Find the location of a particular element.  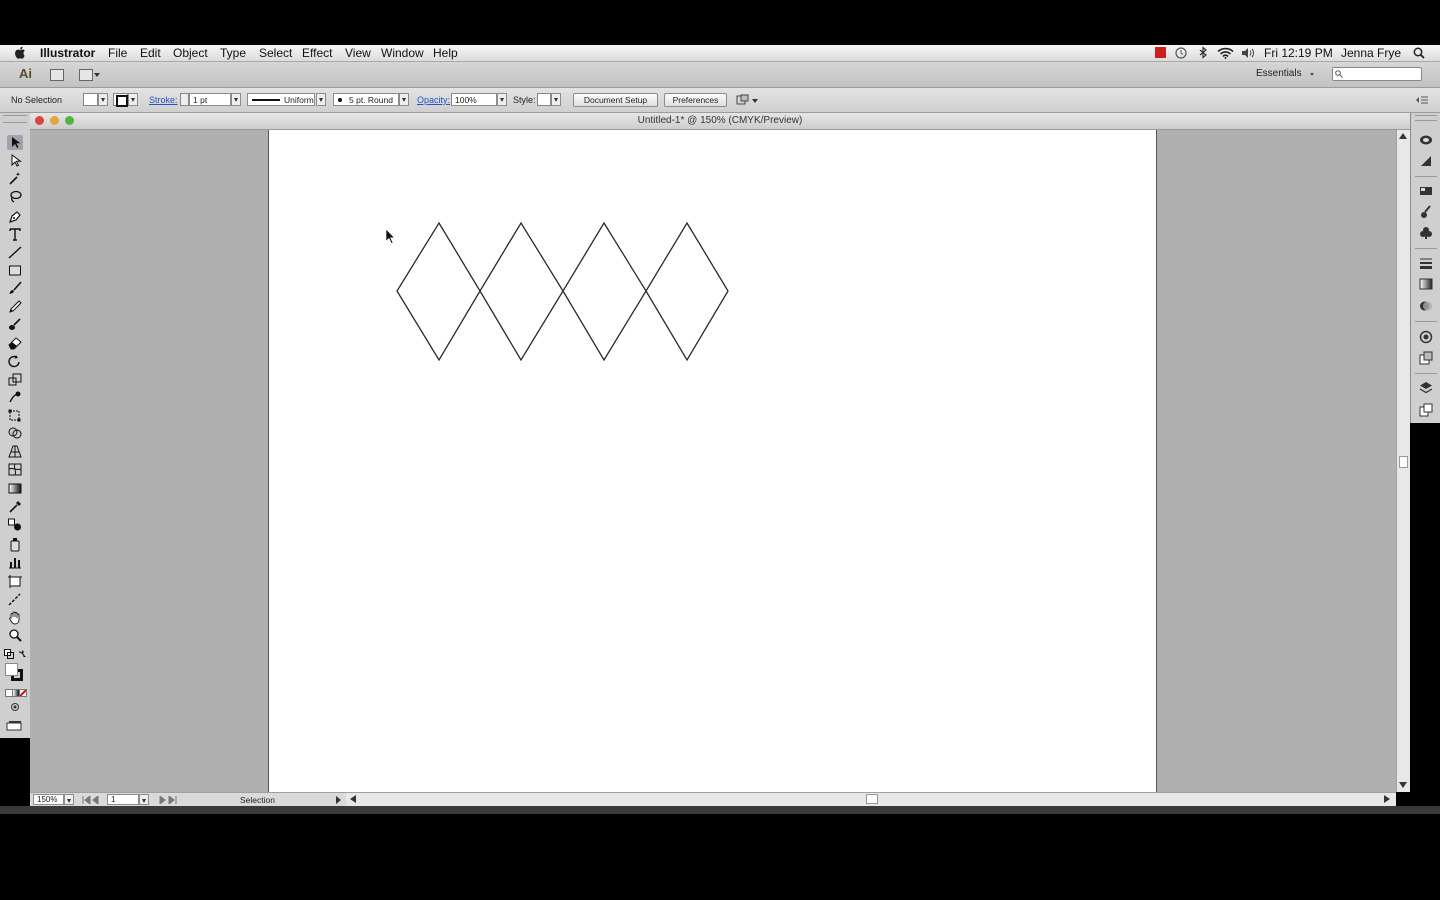

artwork-layer is located at coordinates (557, 291).